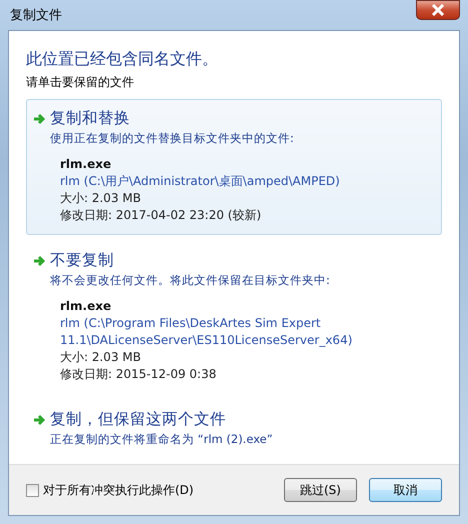  What do you see at coordinates (138, 419) in the screenshot?
I see `option-title: 复制，但保留这两个文件` at bounding box center [138, 419].